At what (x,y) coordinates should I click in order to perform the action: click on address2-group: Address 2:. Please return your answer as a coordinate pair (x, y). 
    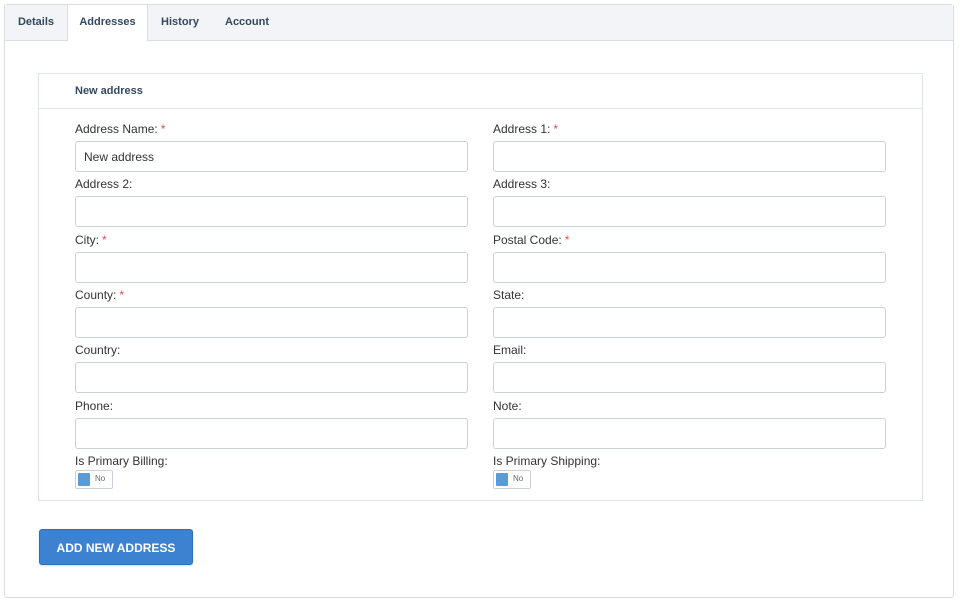
    Looking at the image, I should click on (271, 202).